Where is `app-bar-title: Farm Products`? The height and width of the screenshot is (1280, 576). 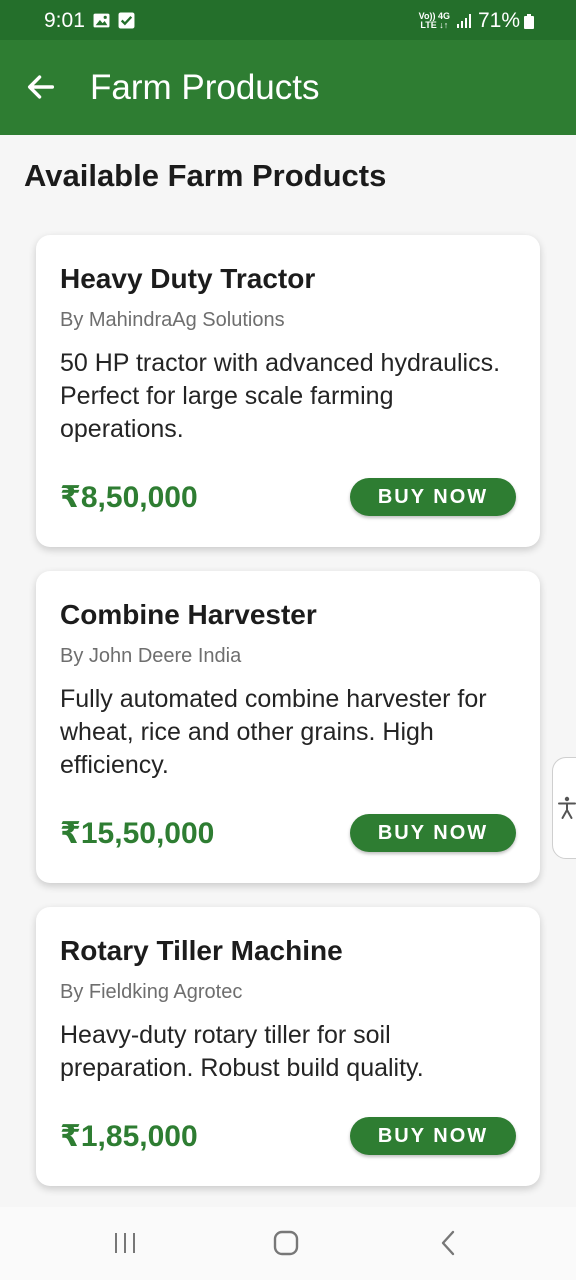
app-bar-title: Farm Products is located at coordinates (205, 87).